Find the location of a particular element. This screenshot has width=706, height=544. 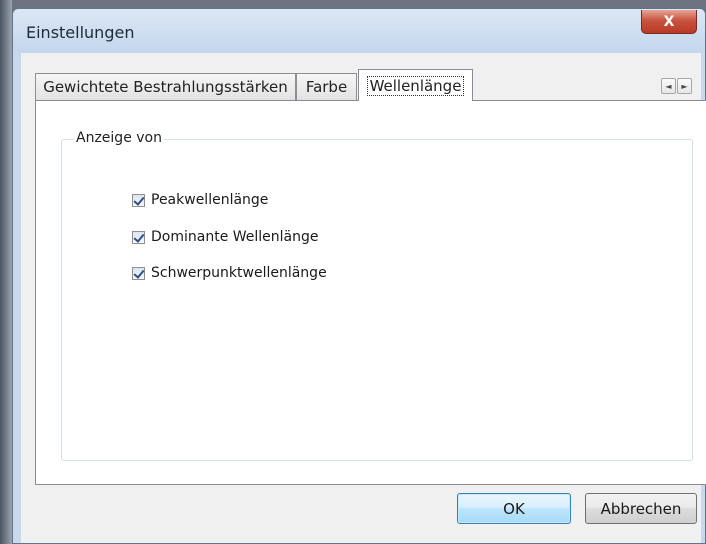

checkbox-label: Peakwellenlänge is located at coordinates (210, 200).